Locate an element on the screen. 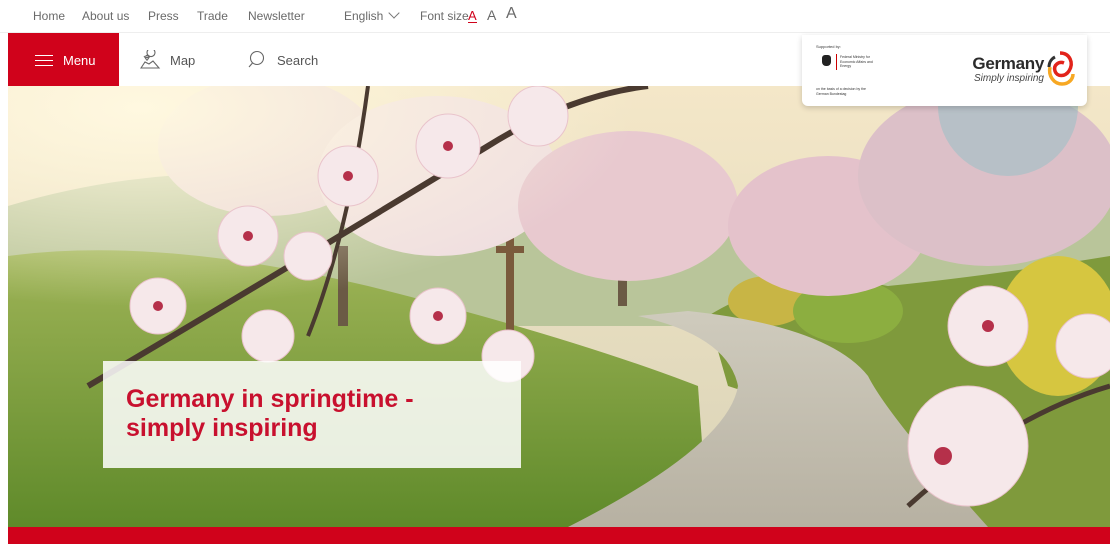 The width and height of the screenshot is (1110, 544). map-icon is located at coordinates (150, 59).